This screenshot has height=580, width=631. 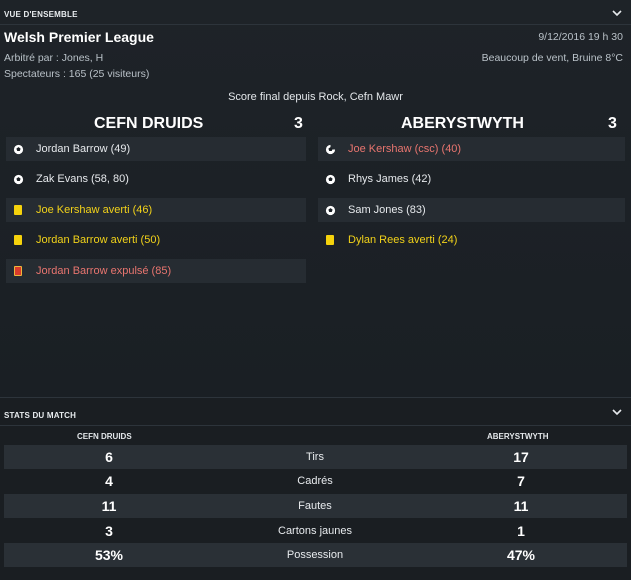 What do you see at coordinates (462, 124) in the screenshot?
I see `away-team-name: ABERYSTWYTH` at bounding box center [462, 124].